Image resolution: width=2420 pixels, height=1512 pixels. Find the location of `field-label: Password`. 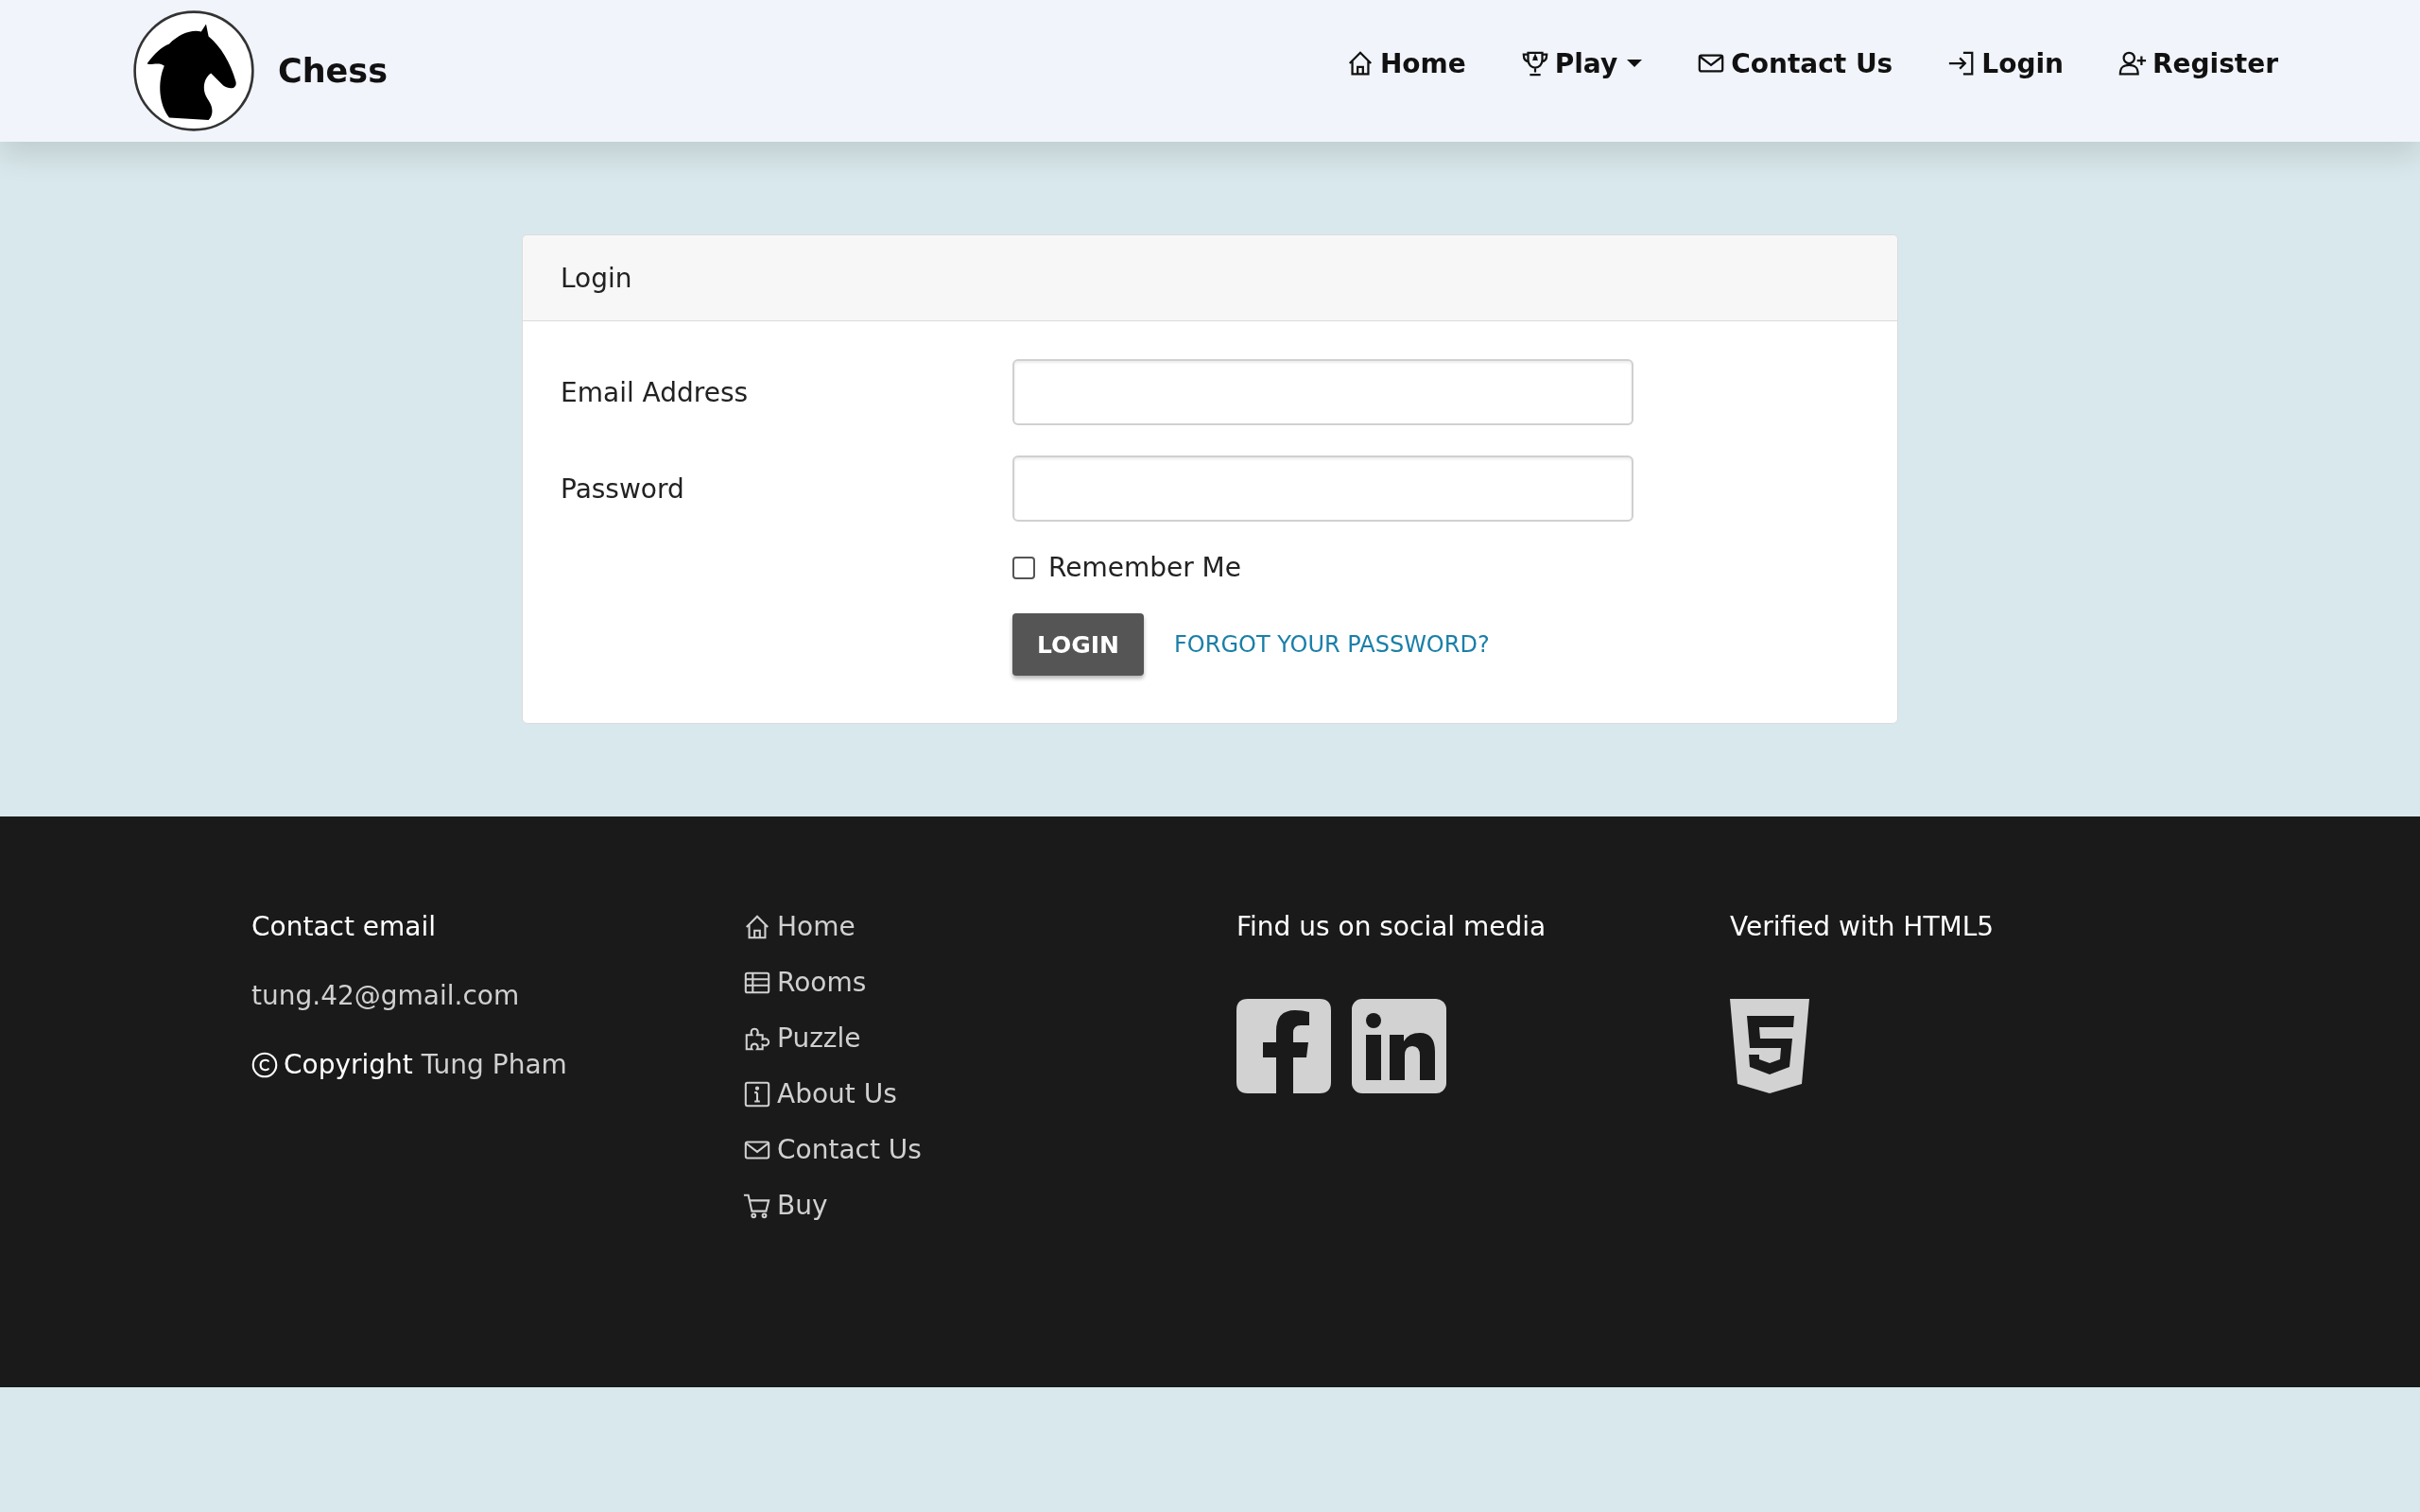

field-label: Password is located at coordinates (623, 488).